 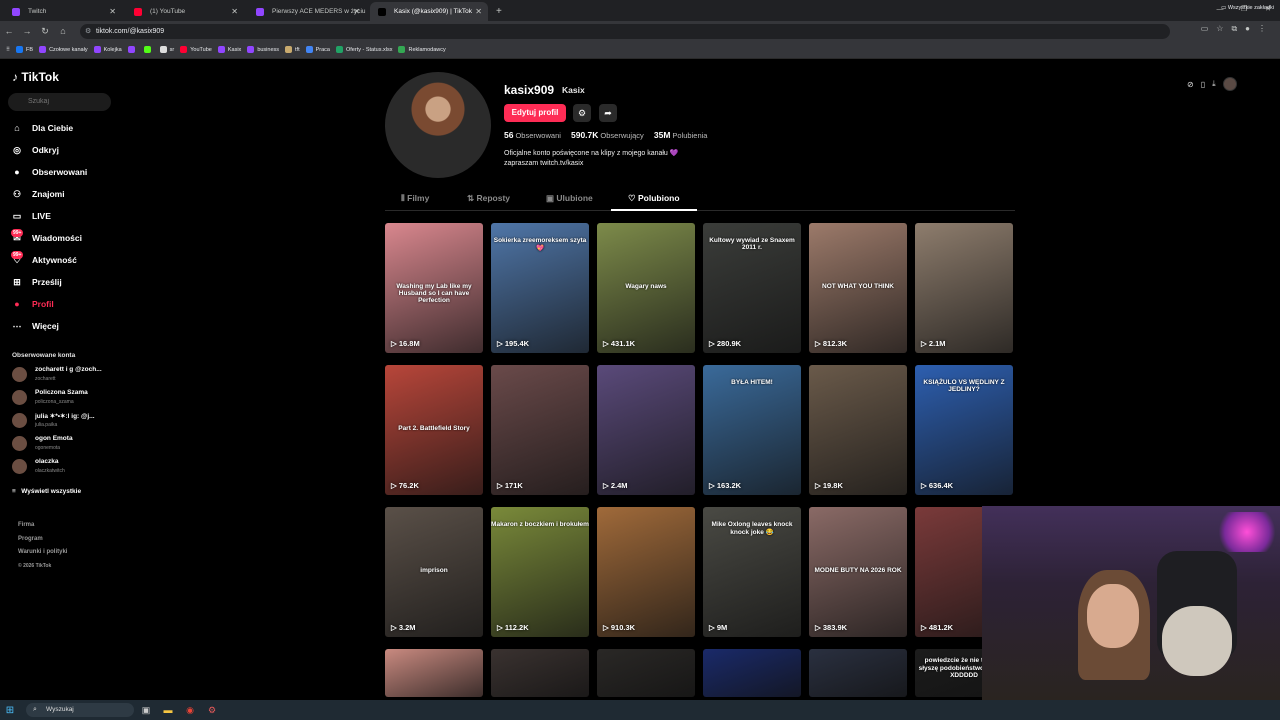 What do you see at coordinates (61, 420) in the screenshot?
I see `followed-account: julia ✶*•✶ːl ig: @j... julia.paika` at bounding box center [61, 420].